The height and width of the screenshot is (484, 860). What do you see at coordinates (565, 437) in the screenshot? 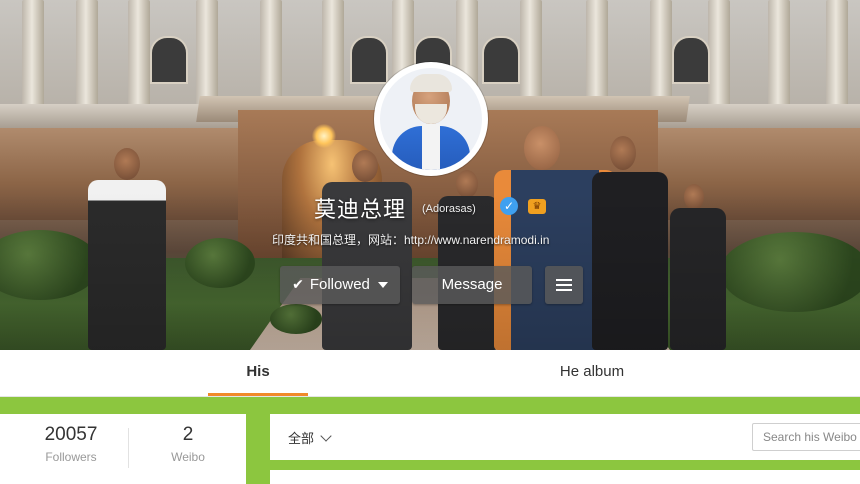
I see `feed-toolbar: 全部 Search his Weibo` at bounding box center [565, 437].